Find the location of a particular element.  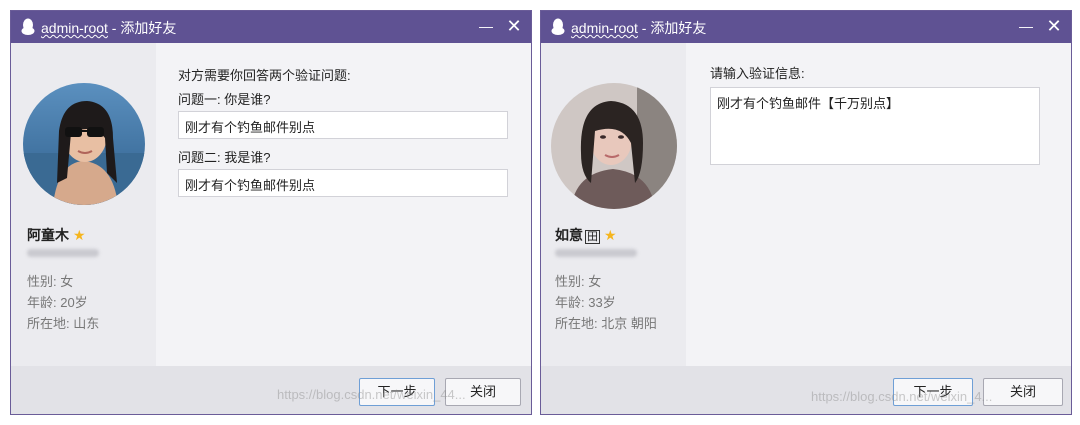

profile-name: 阿童木 ★ is located at coordinates (56, 235).